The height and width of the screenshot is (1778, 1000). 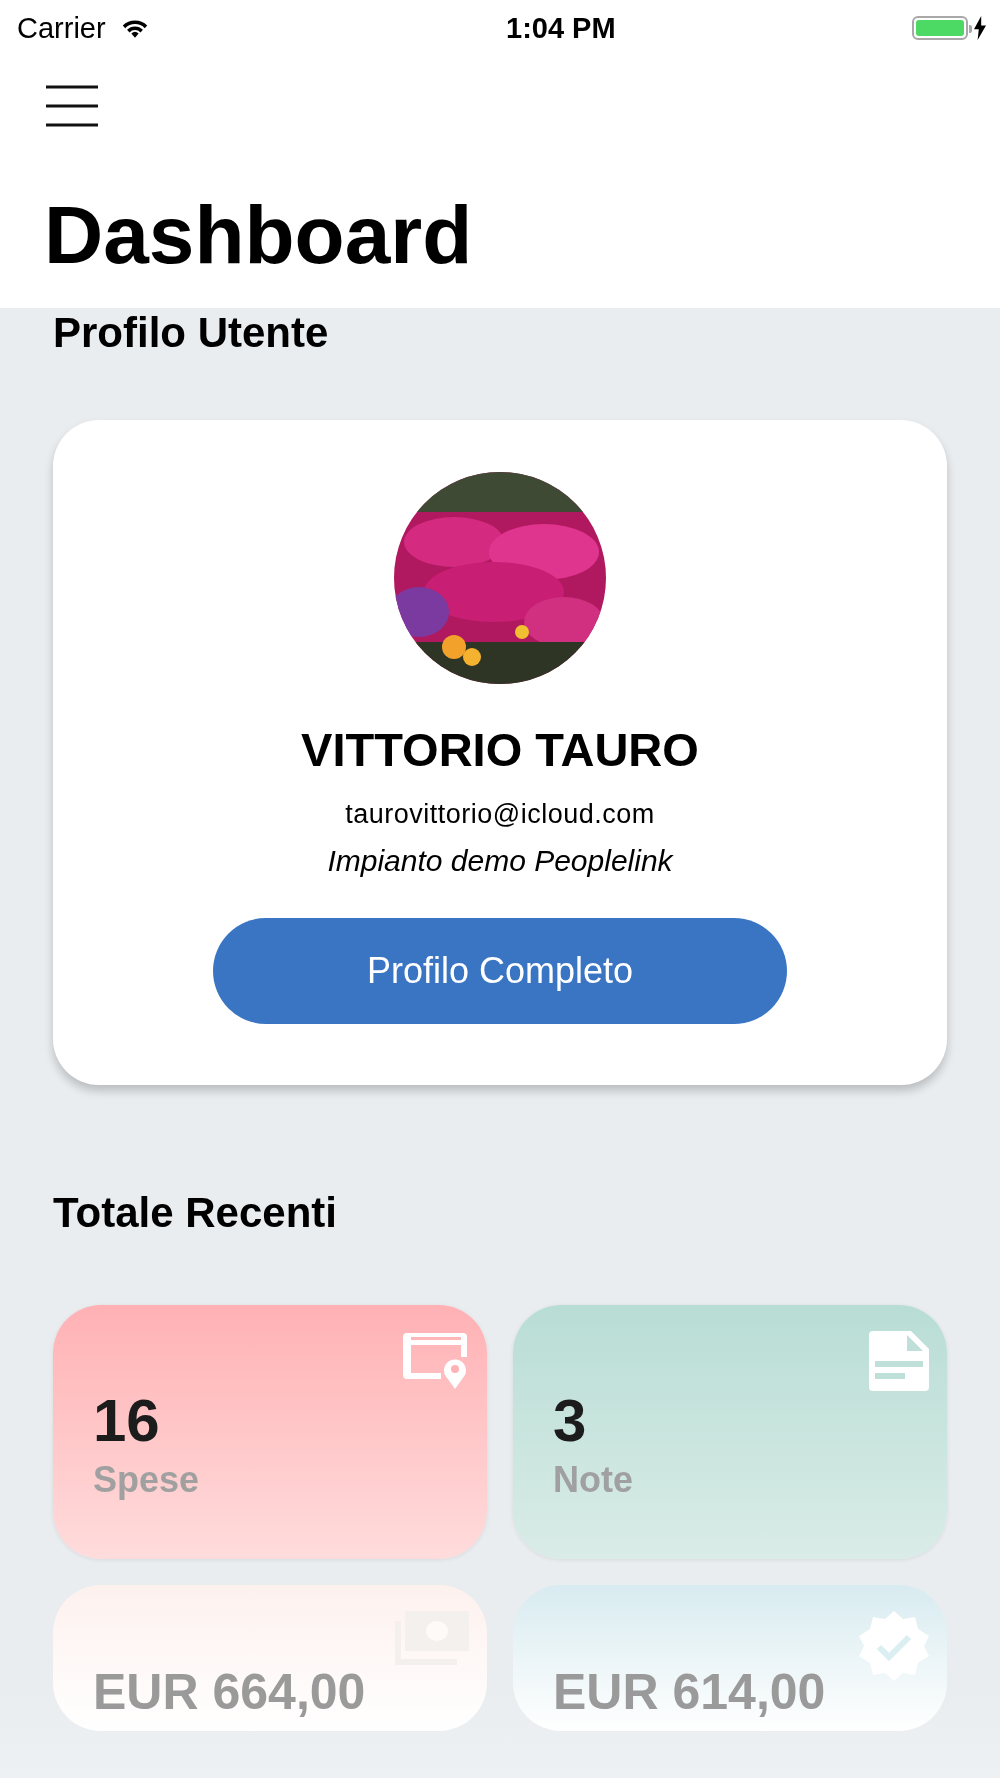 I want to click on tile-value: 16, so click(x=127, y=1420).